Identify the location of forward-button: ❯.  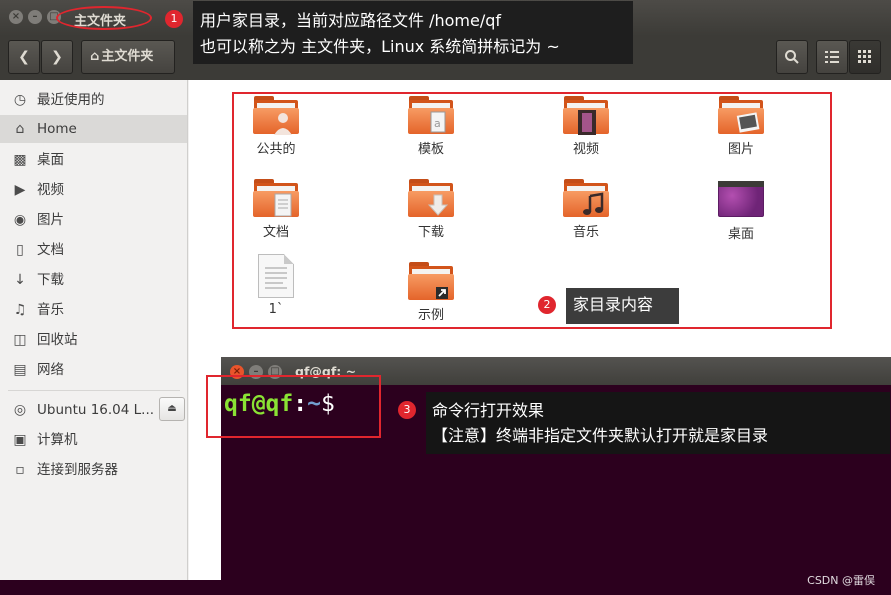
(57, 57).